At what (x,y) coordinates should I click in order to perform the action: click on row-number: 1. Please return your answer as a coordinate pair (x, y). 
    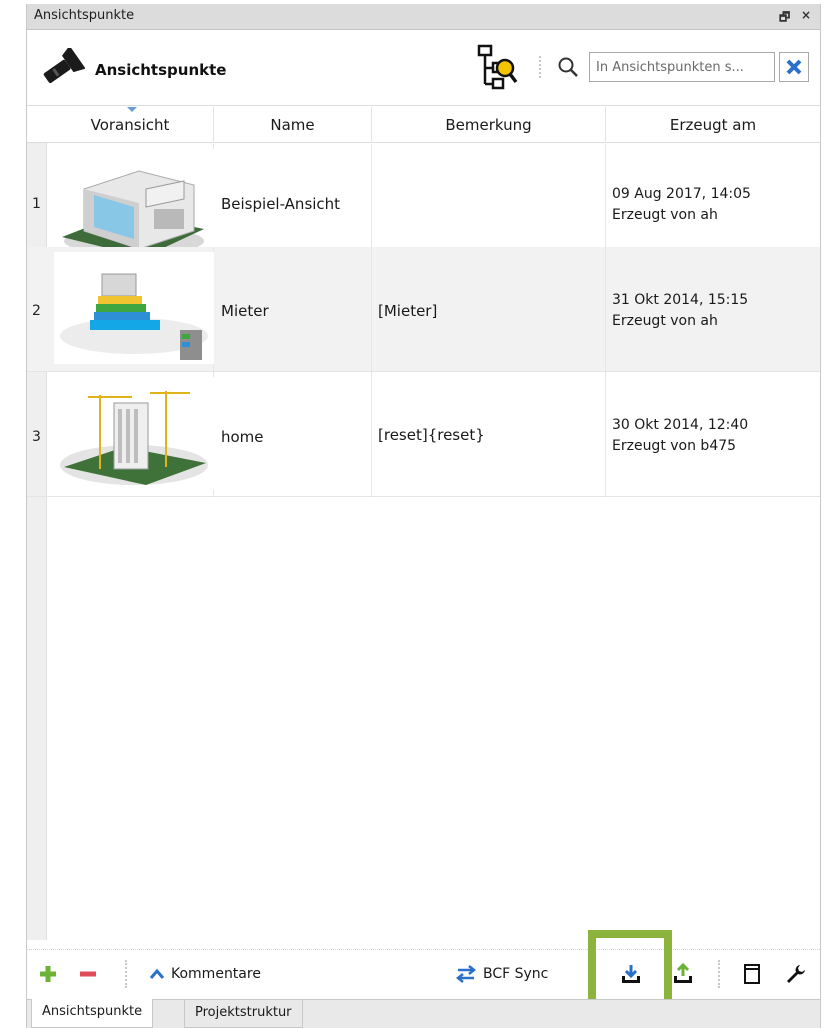
    Looking at the image, I should click on (36, 204).